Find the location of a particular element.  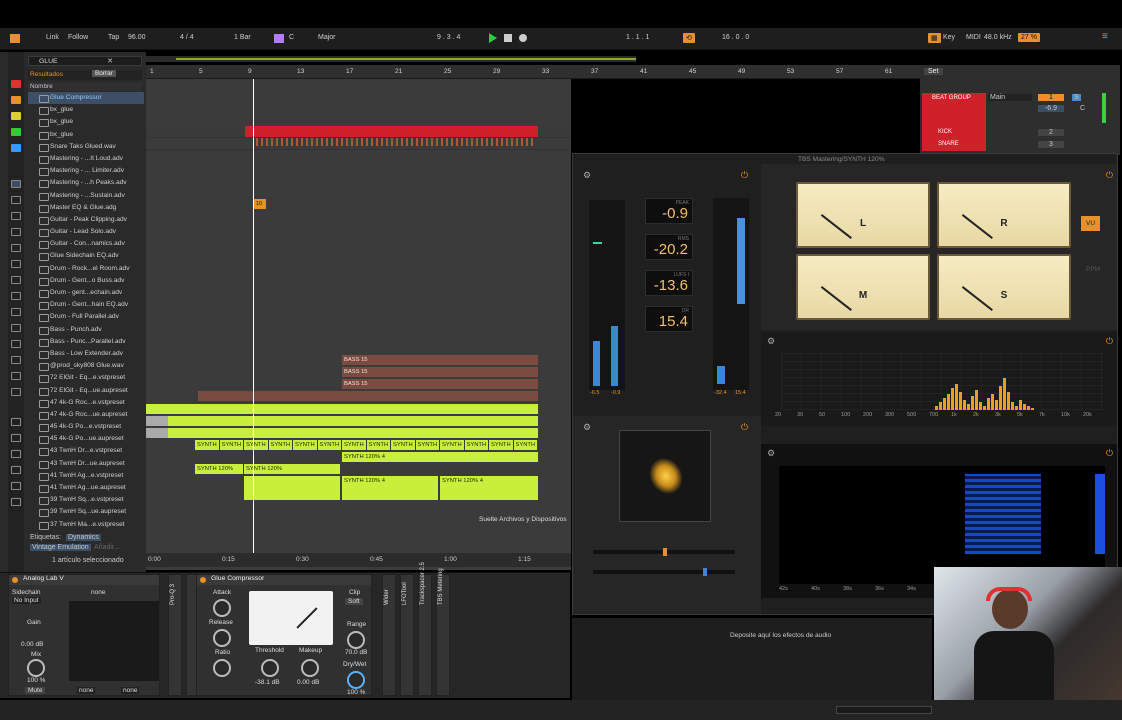

bass-clip-1: BASS 15 is located at coordinates (440, 360).